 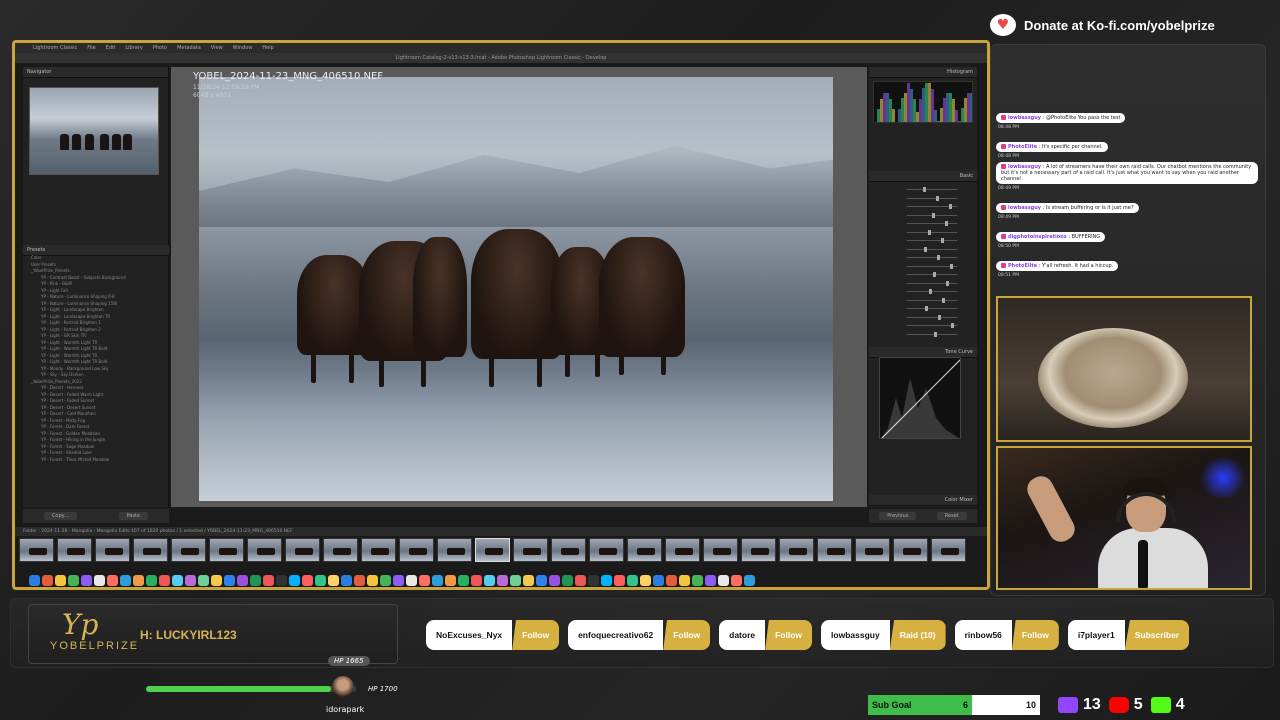 I want to click on menu-item: View, so click(x=217, y=48).